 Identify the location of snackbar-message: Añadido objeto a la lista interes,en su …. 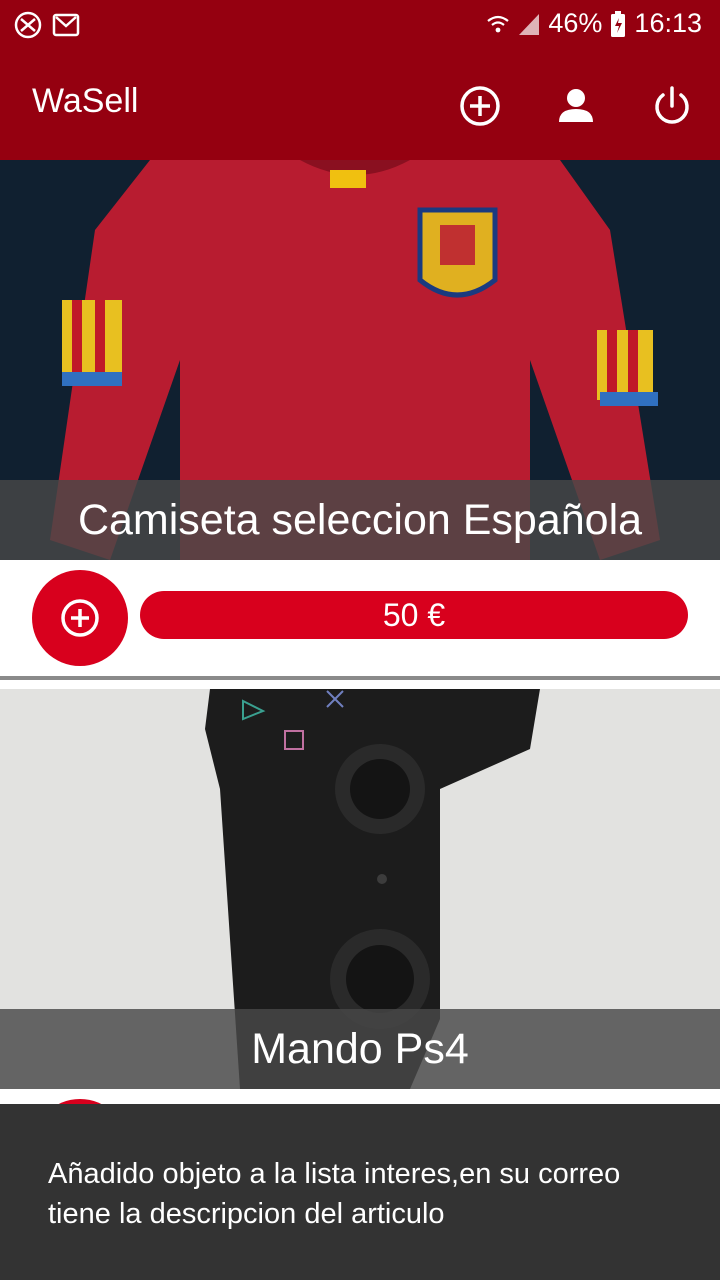
(334, 1194).